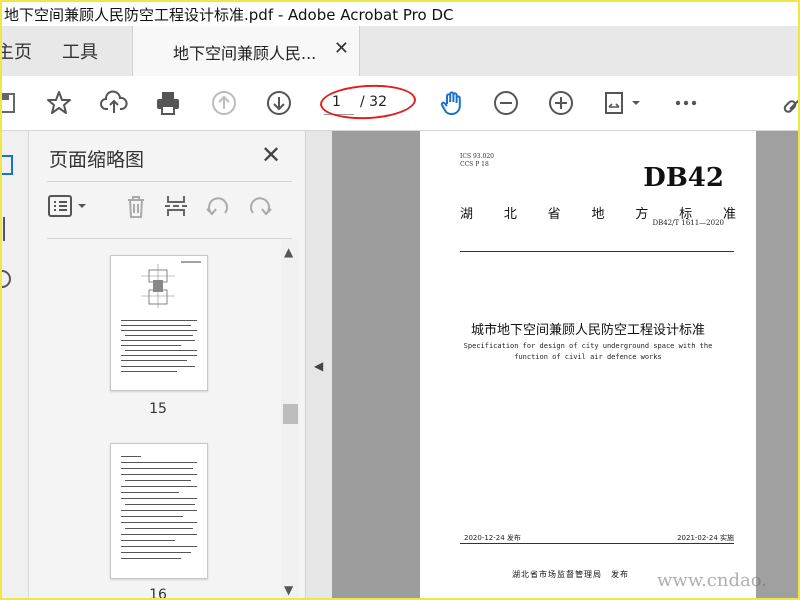 The image size is (800, 600). I want to click on hand-tool-icon, so click(452, 103).